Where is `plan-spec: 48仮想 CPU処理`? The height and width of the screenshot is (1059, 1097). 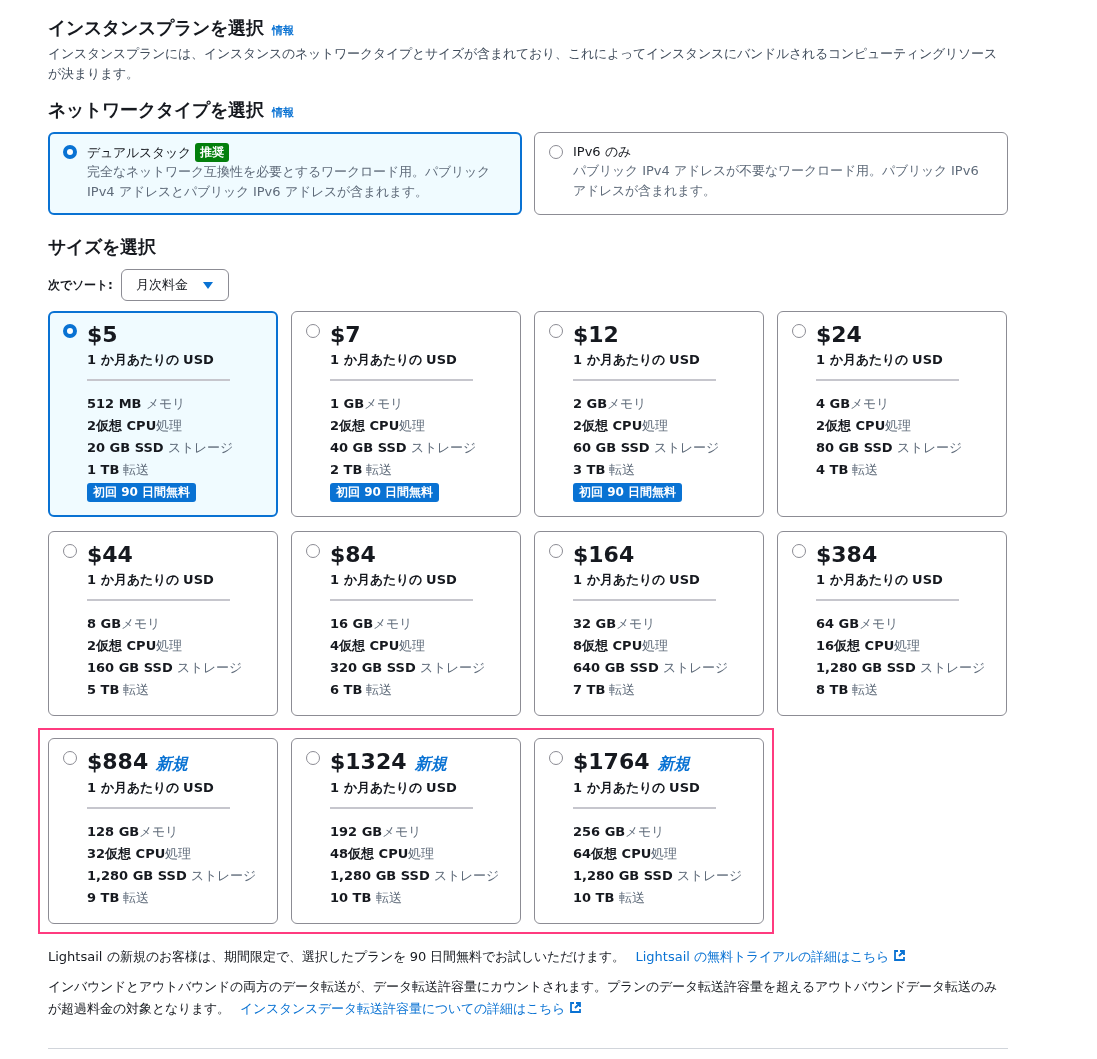 plan-spec: 48仮想 CPU処理 is located at coordinates (383, 854).